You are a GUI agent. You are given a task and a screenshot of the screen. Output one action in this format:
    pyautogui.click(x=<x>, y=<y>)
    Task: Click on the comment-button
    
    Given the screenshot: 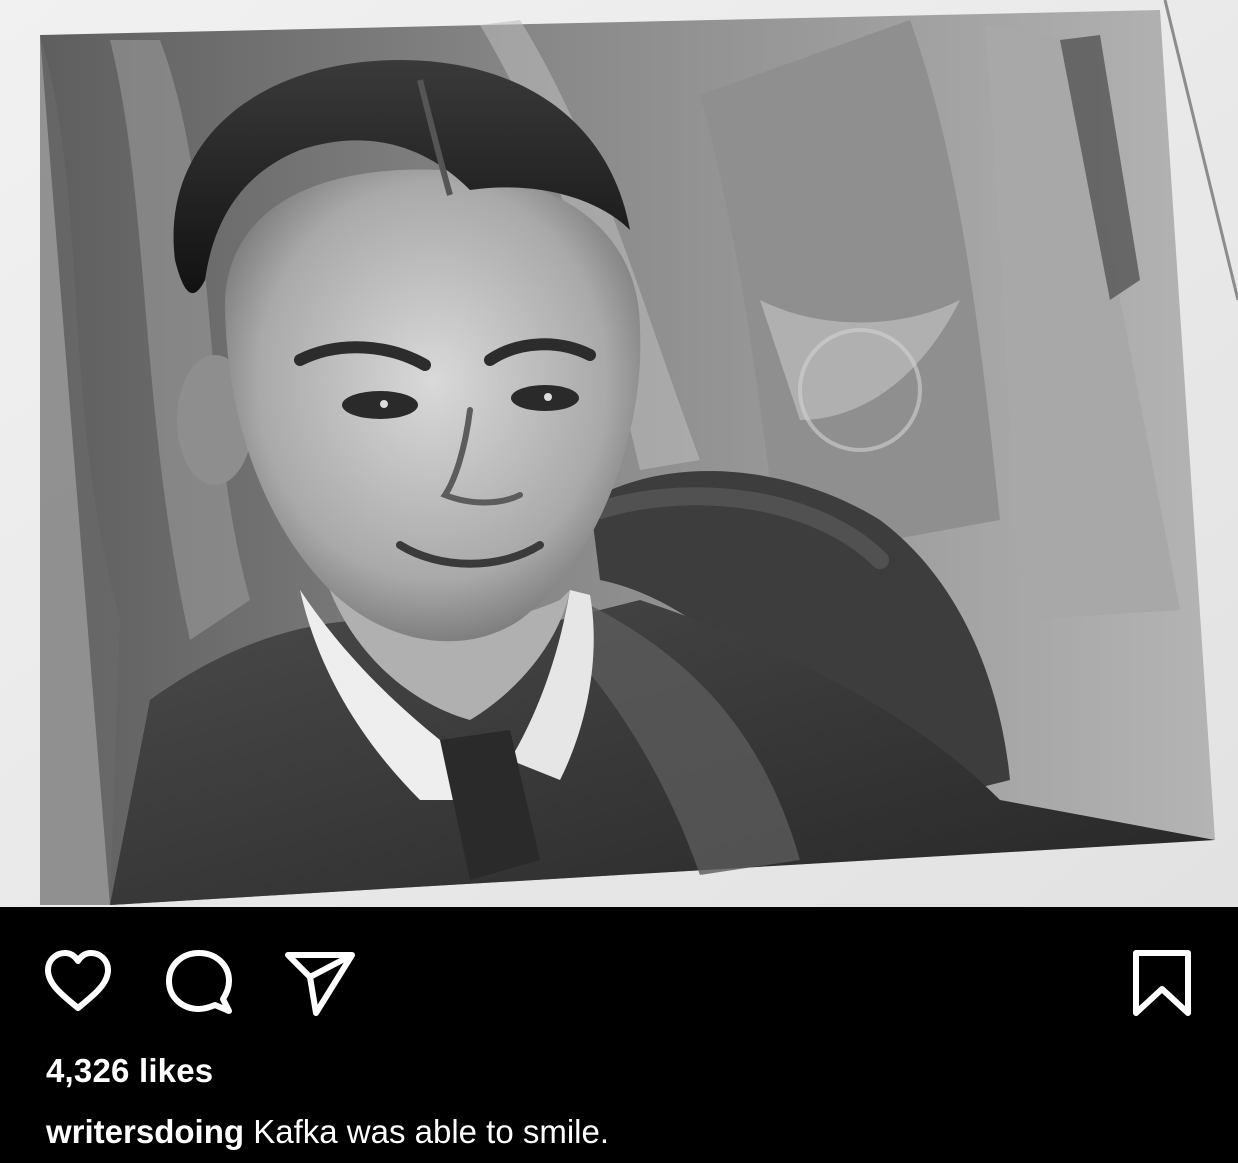 What is the action you would take?
    pyautogui.click(x=199, y=983)
    